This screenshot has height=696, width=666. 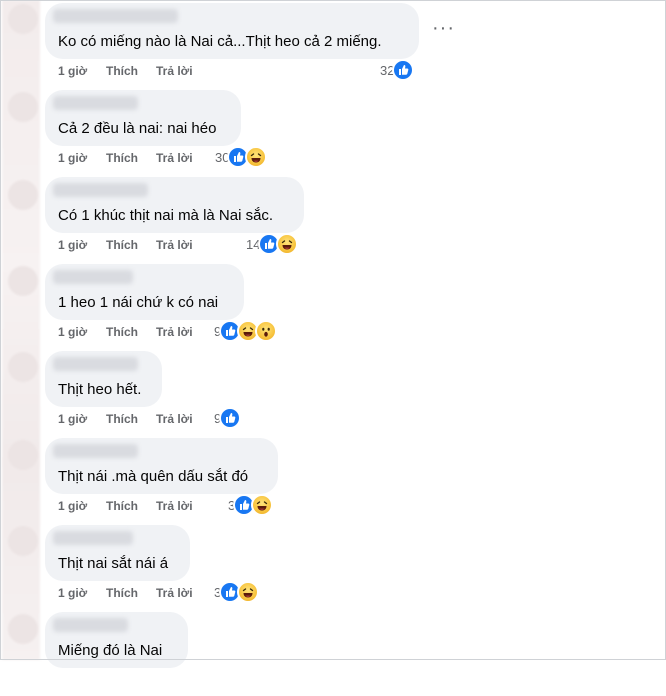 I want to click on comment-bubble: Thịt nai sắt nái á, so click(x=117, y=553).